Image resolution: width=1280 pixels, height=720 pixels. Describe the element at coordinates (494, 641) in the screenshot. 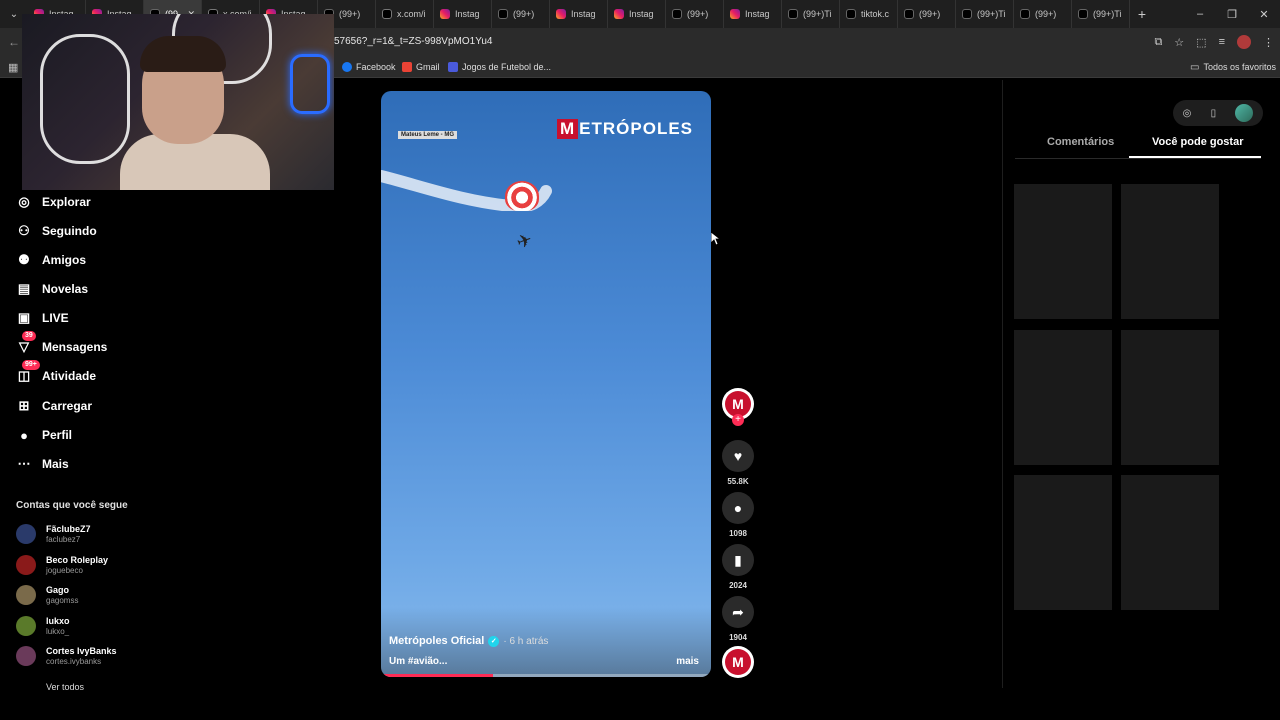

I see `verified-icon: ✓` at that location.